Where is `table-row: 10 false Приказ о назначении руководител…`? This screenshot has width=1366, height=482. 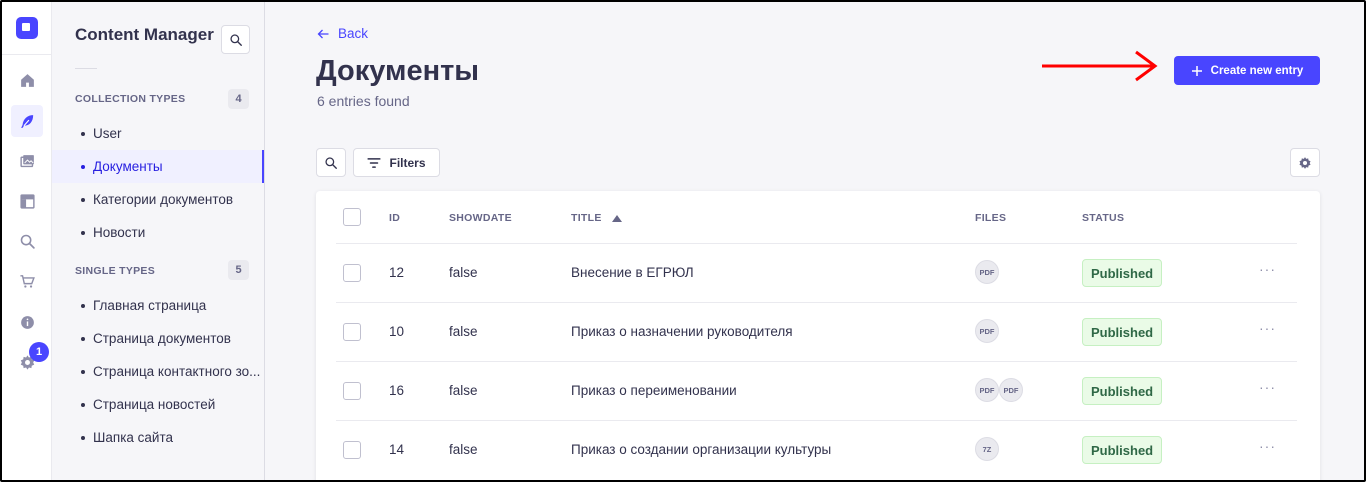
table-row: 10 false Приказ о назначении руководител… is located at coordinates (818, 331).